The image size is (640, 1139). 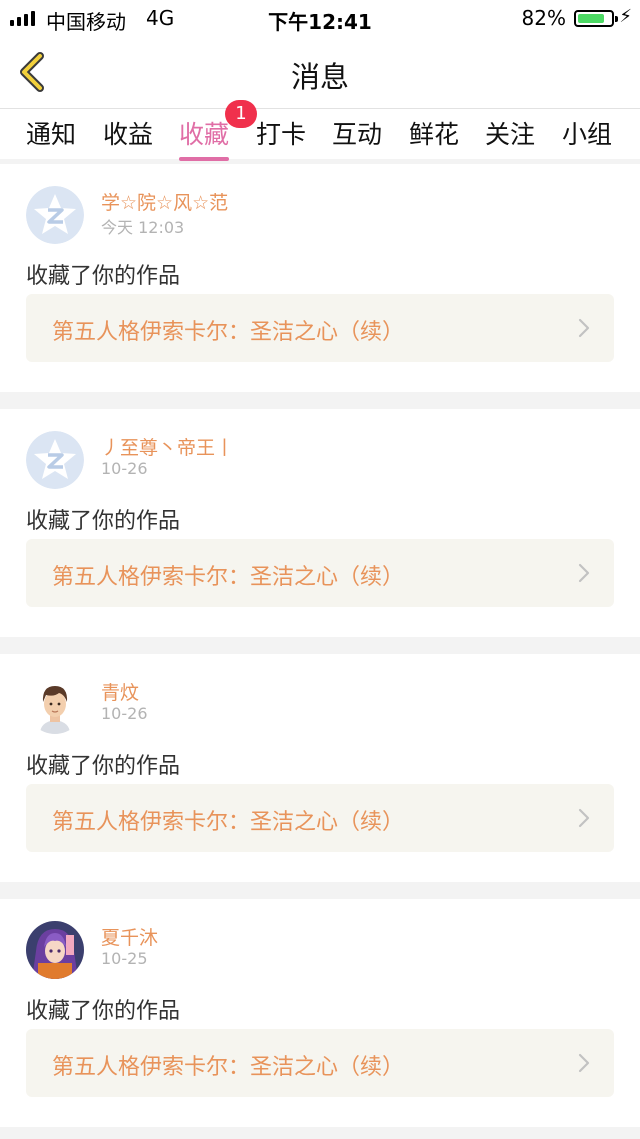 I want to click on username: 夏千沐, so click(x=129, y=936).